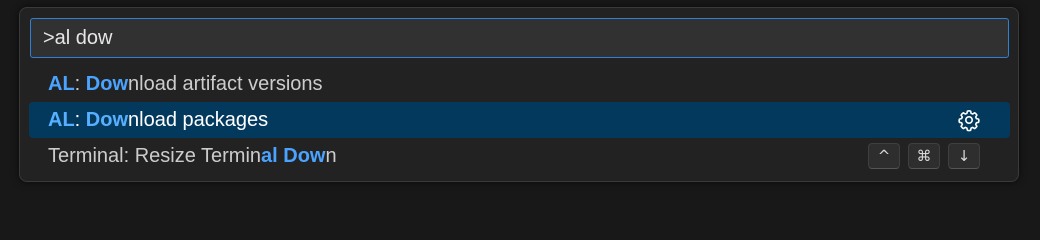 This screenshot has width=1040, height=240. I want to click on command-item-download-artifact-versions: AL: Dow nload artifact versions, so click(519, 84).